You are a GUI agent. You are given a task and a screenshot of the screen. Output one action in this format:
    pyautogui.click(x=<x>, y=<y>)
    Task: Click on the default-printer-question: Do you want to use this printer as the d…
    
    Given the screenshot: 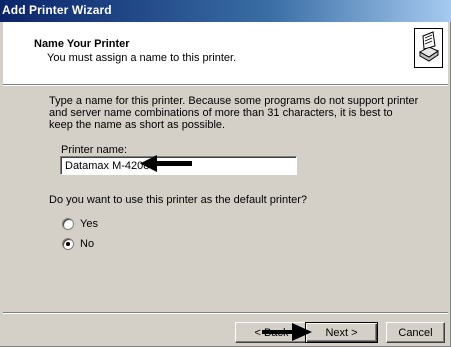 What is the action you would take?
    pyautogui.click(x=178, y=200)
    